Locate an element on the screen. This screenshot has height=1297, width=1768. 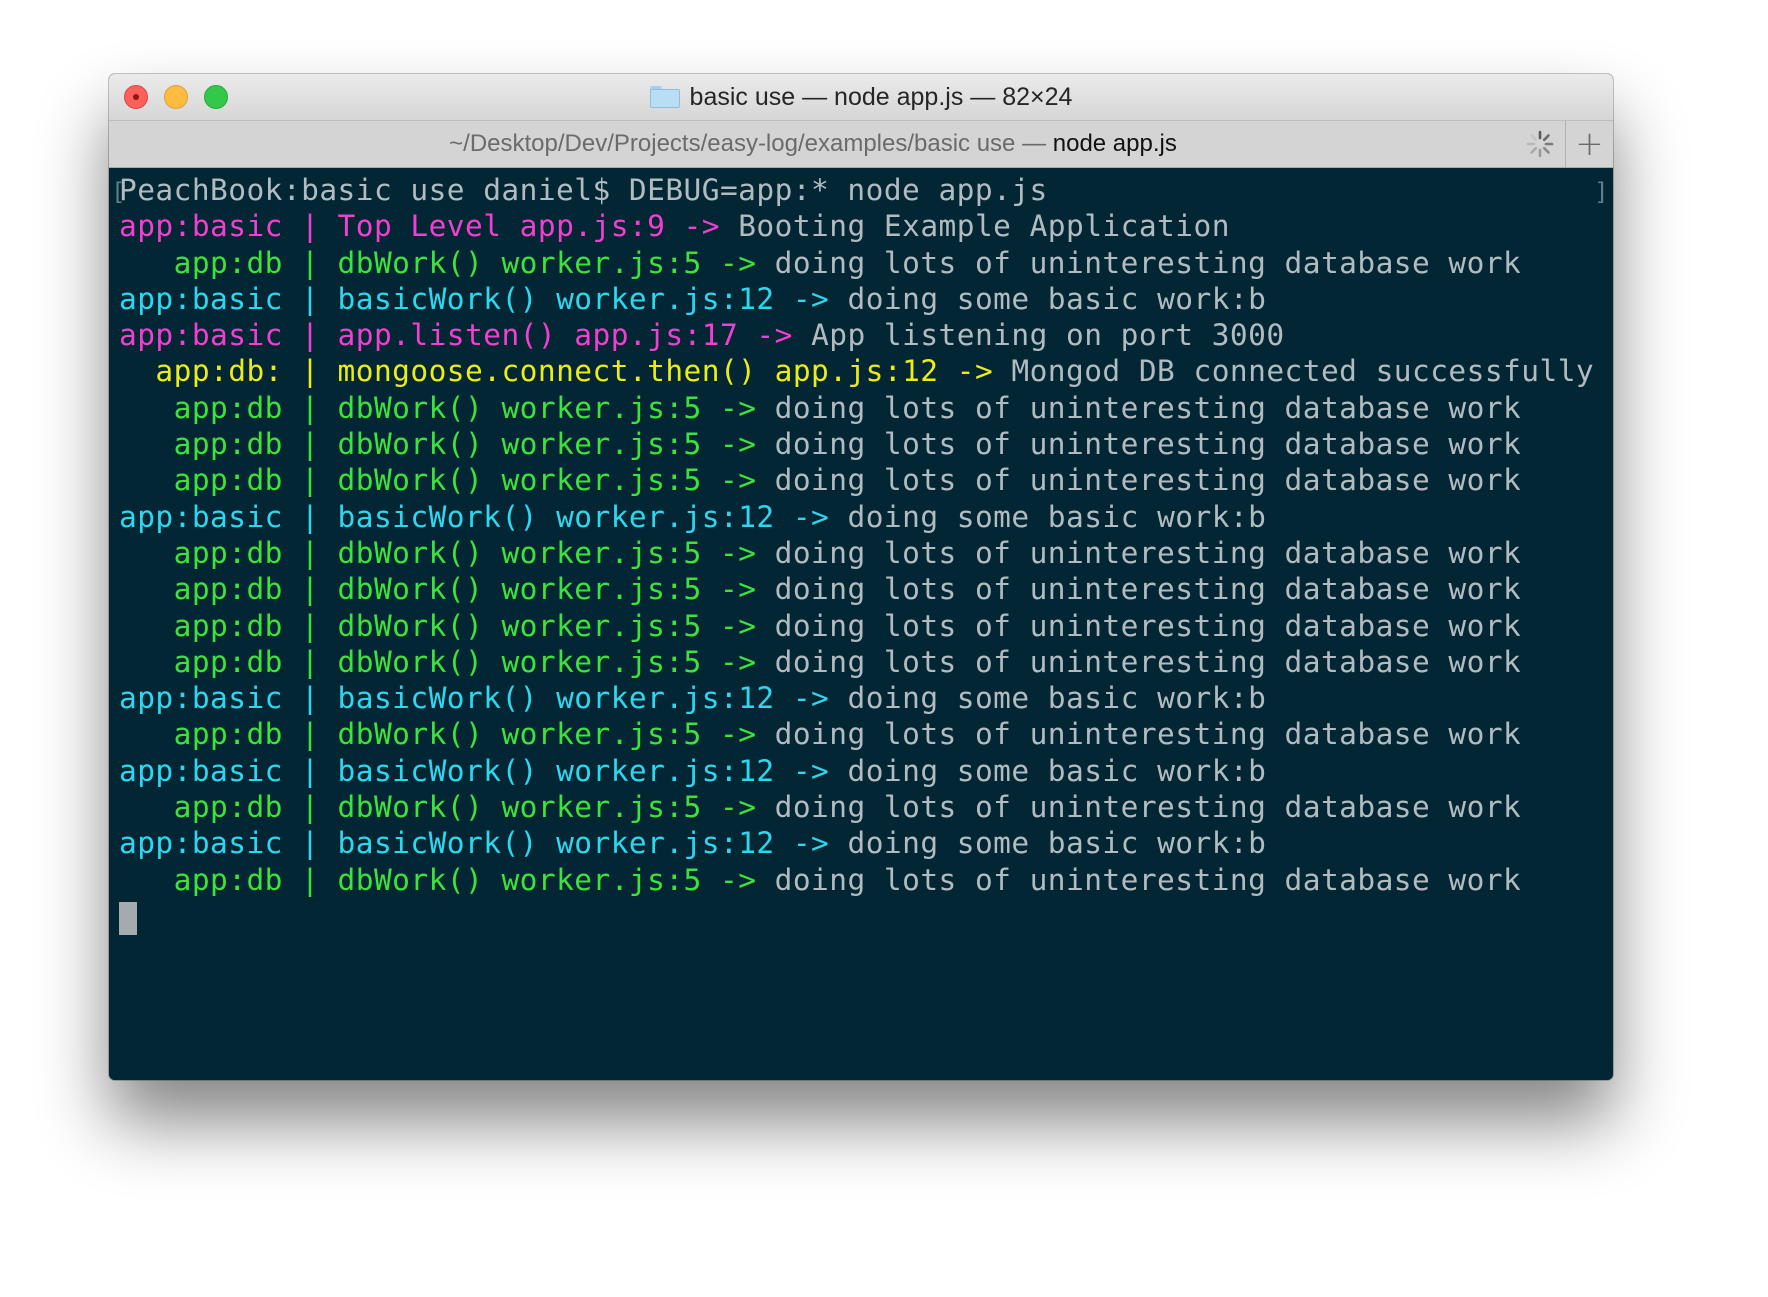
log-function: app.listen() is located at coordinates (447, 335).